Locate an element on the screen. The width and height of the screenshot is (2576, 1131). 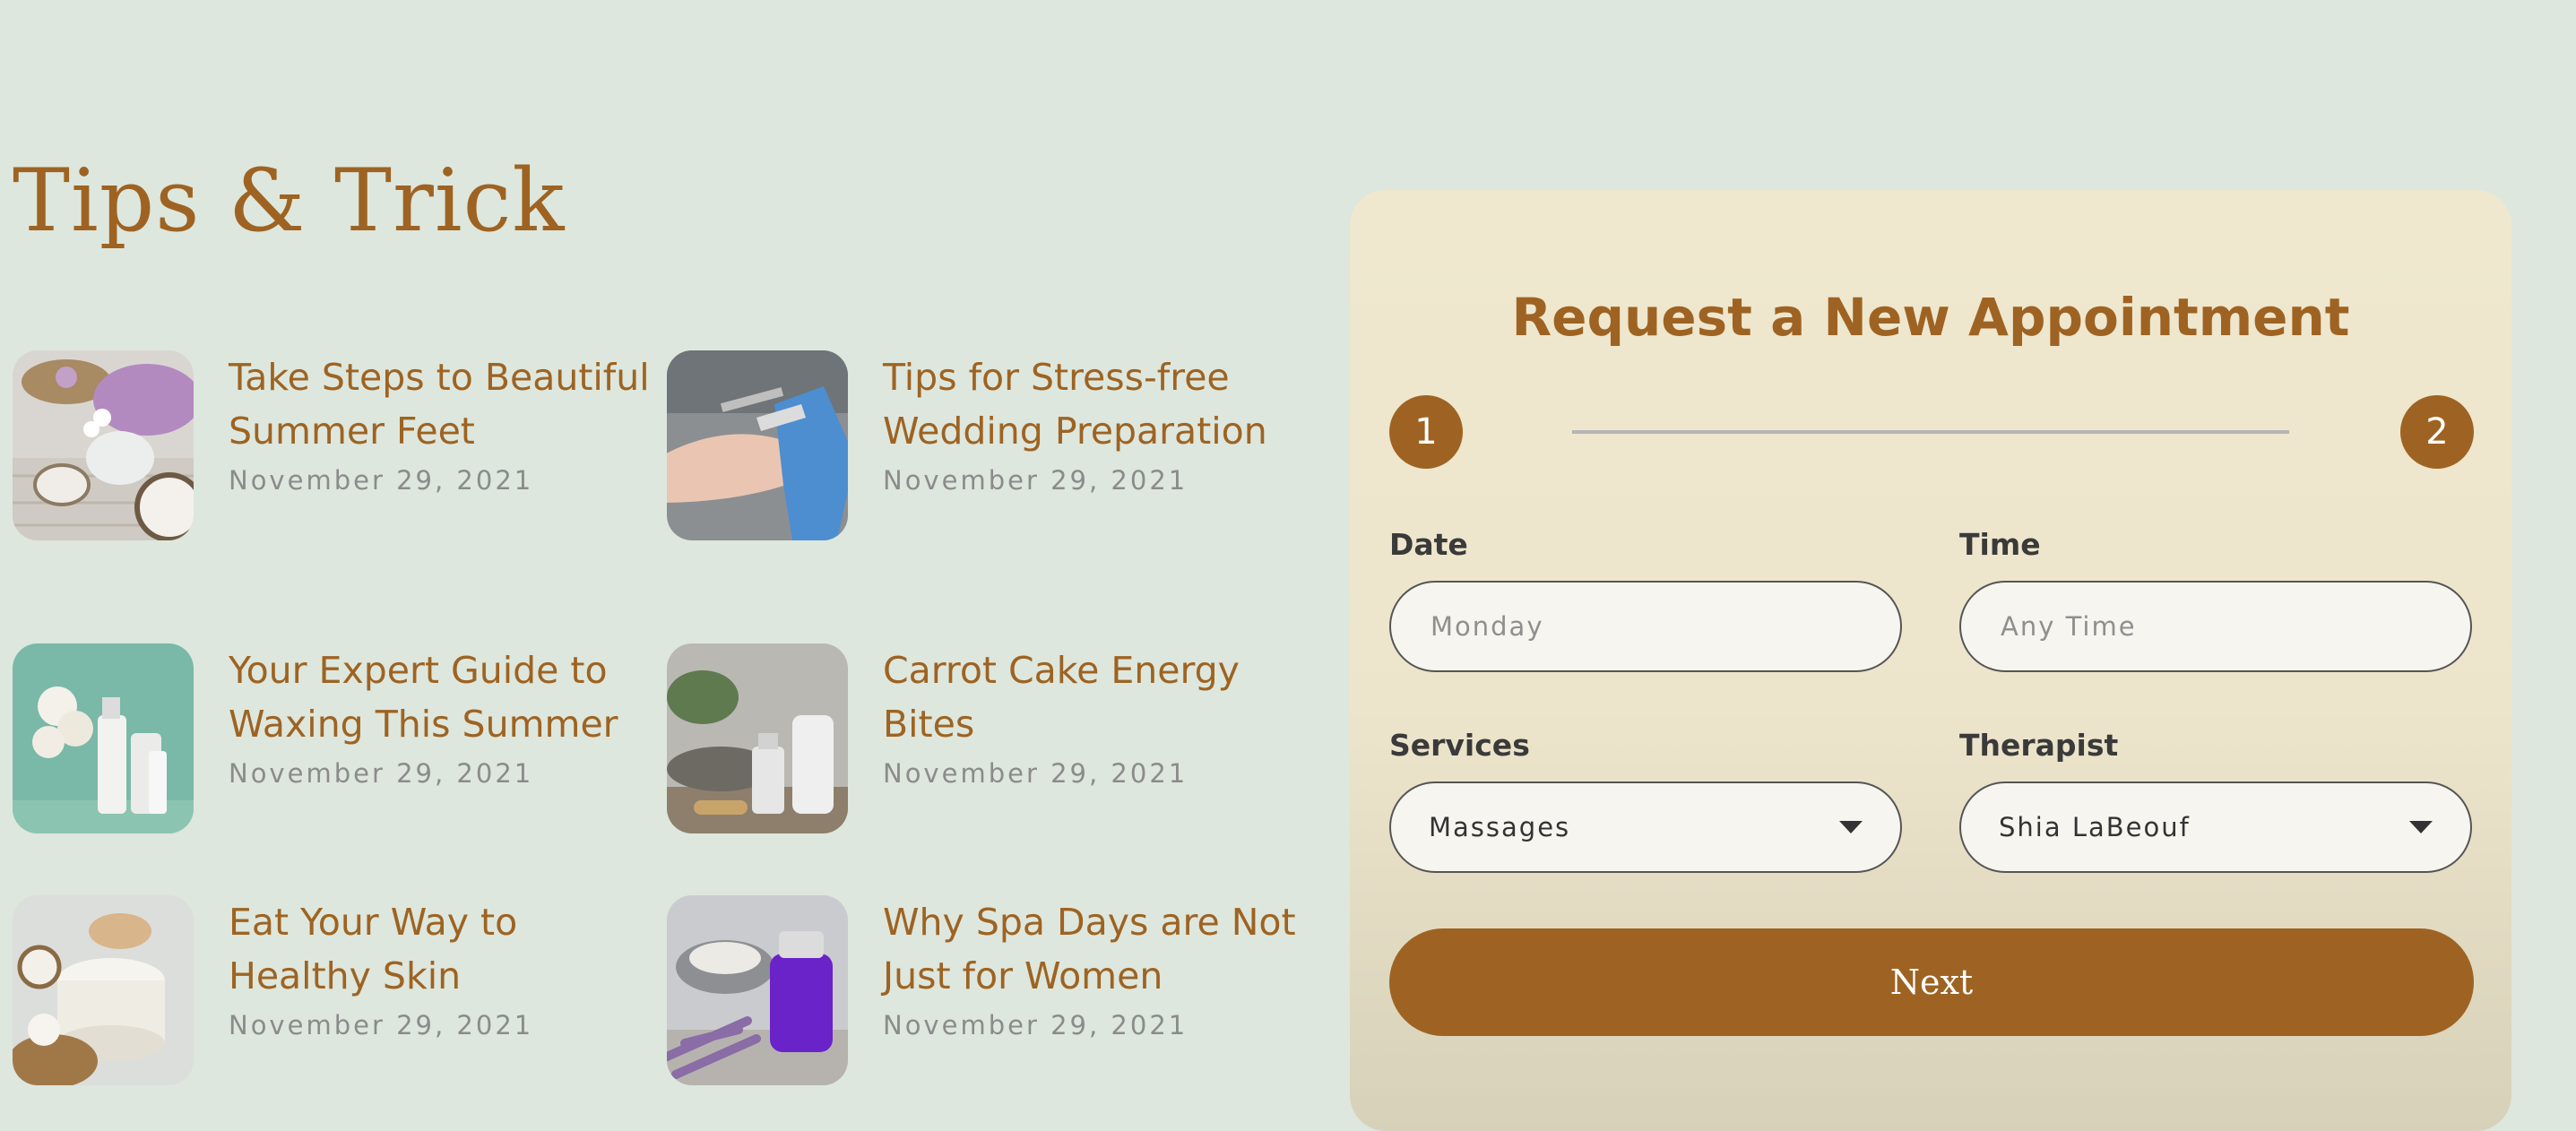
services-value: Massages is located at coordinates (1500, 827).